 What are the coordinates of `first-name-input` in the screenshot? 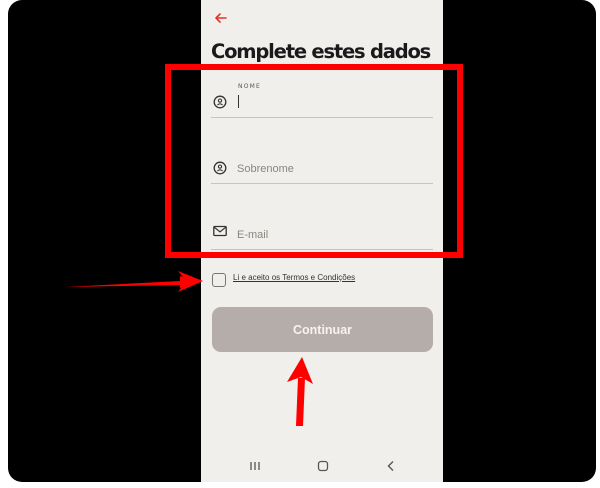 It's located at (332, 103).